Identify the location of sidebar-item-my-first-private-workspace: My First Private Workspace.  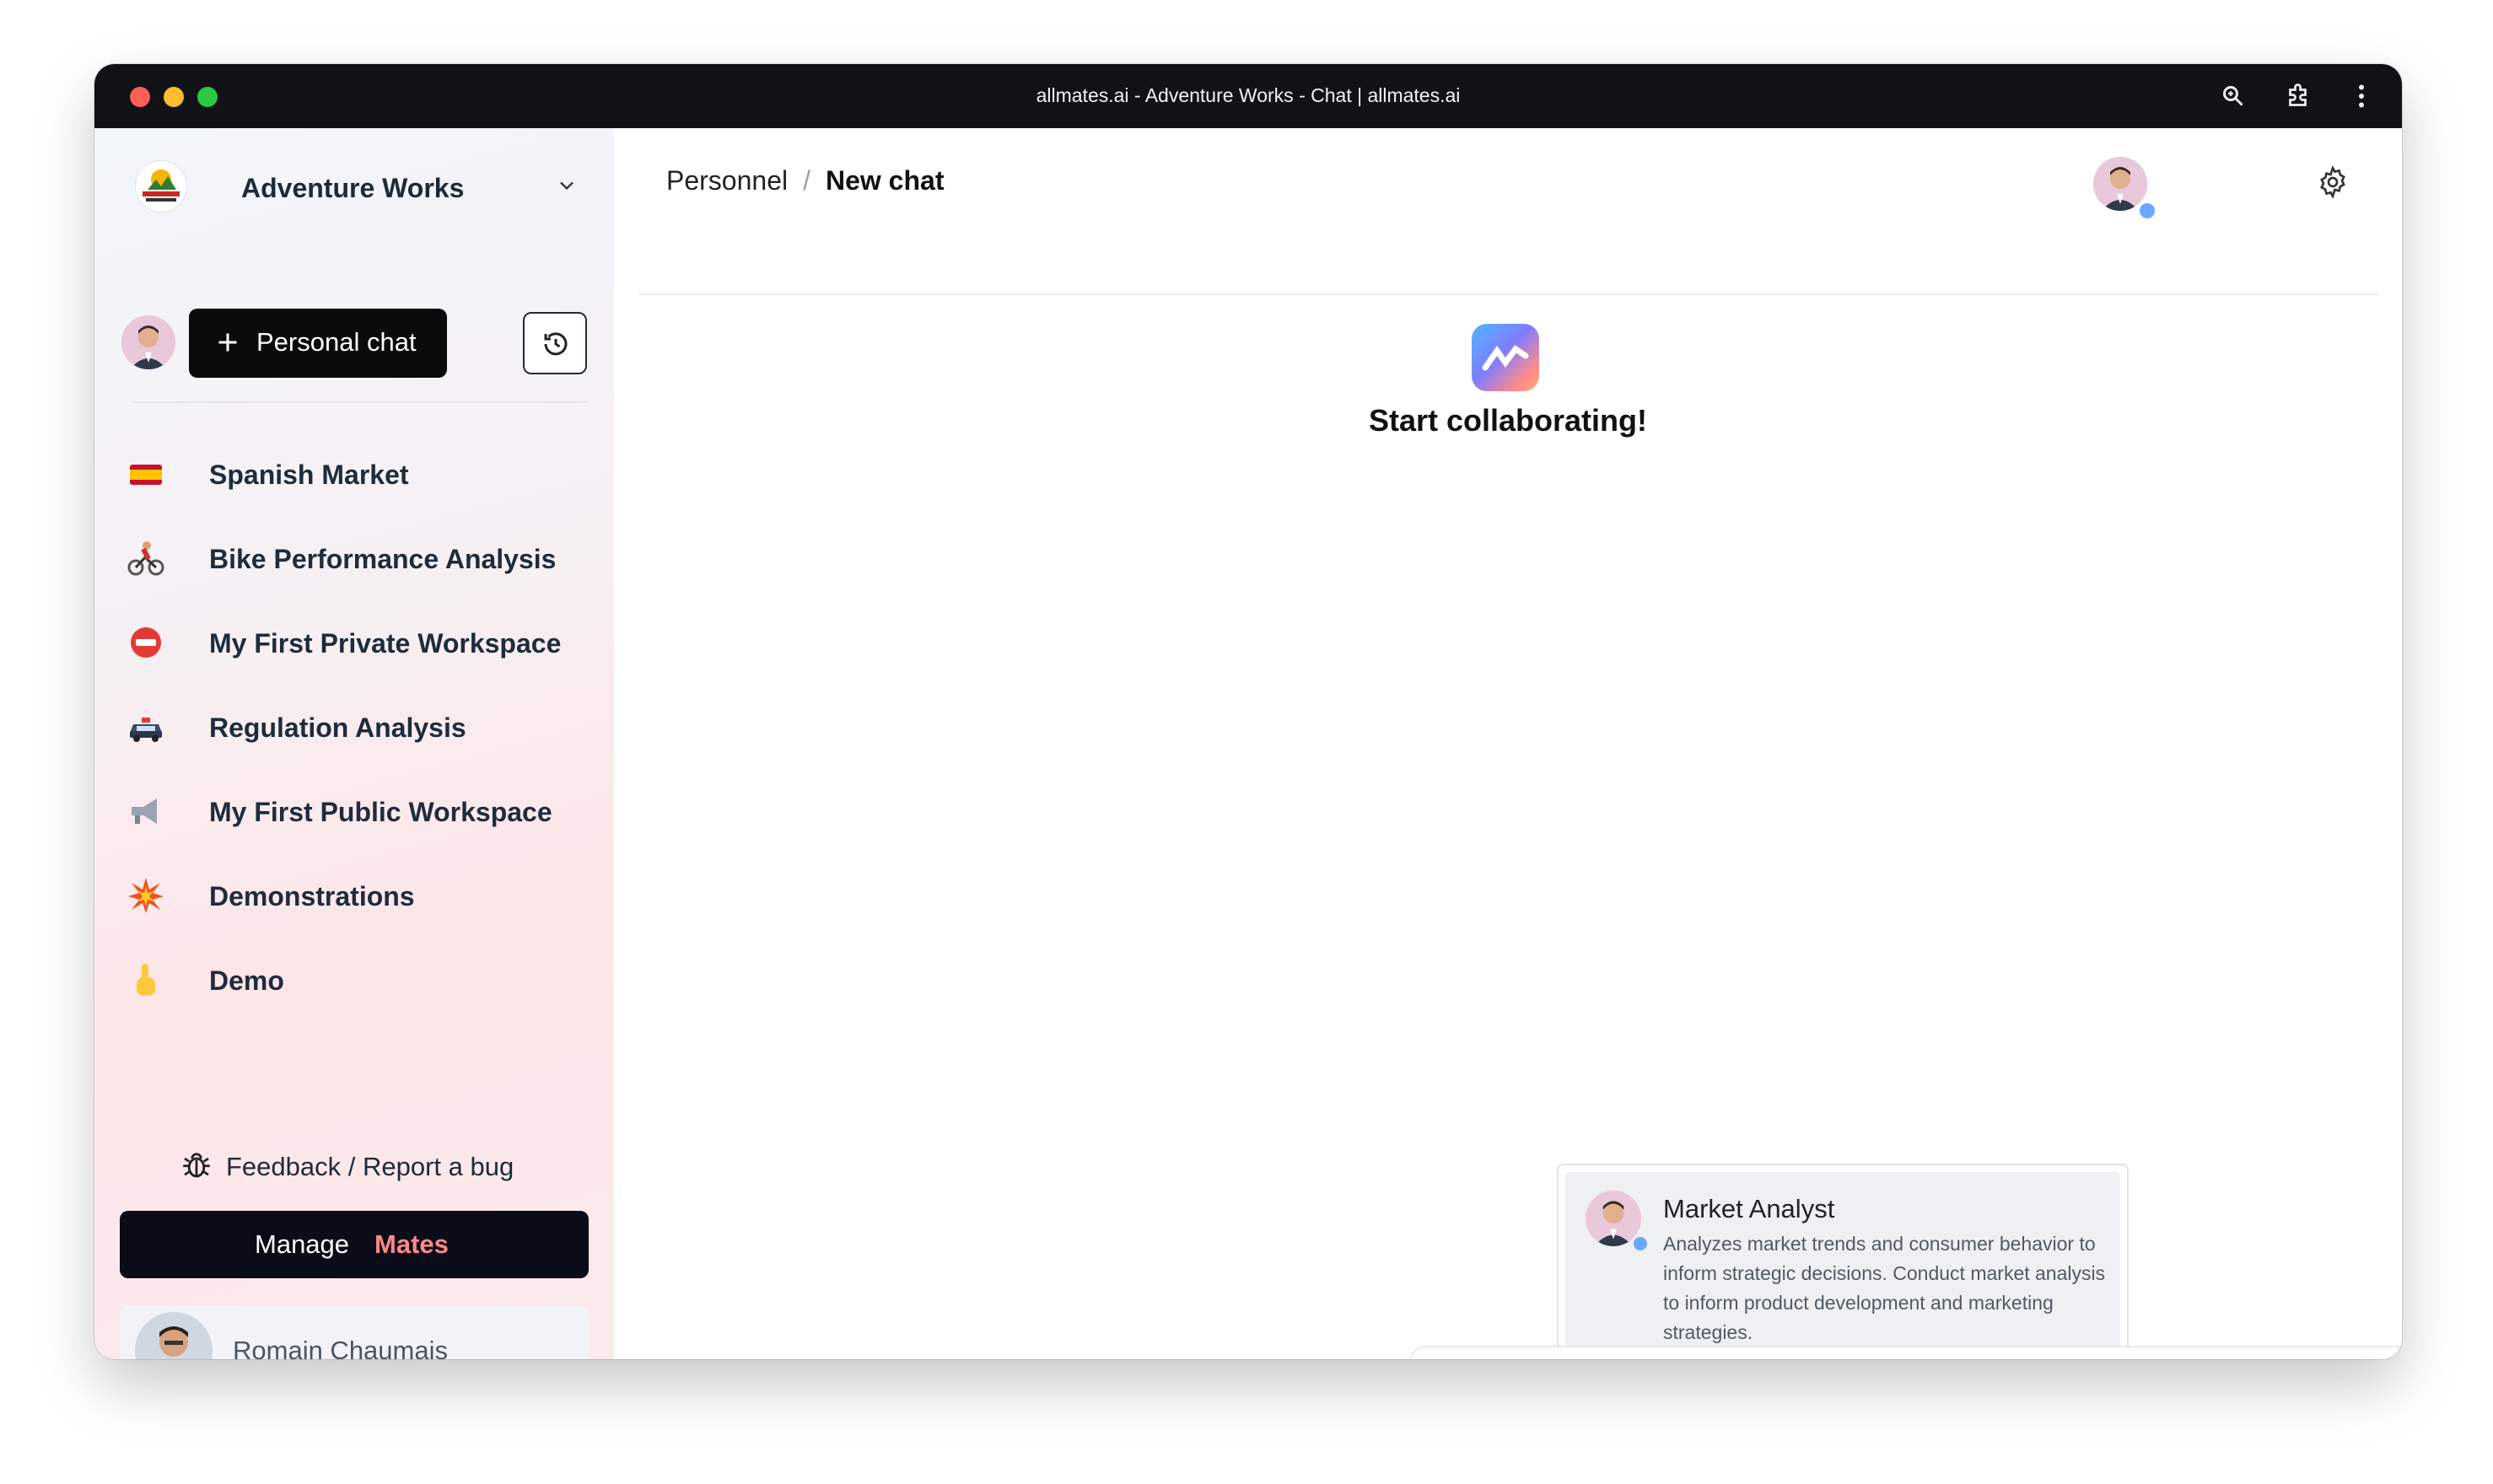
(361, 642).